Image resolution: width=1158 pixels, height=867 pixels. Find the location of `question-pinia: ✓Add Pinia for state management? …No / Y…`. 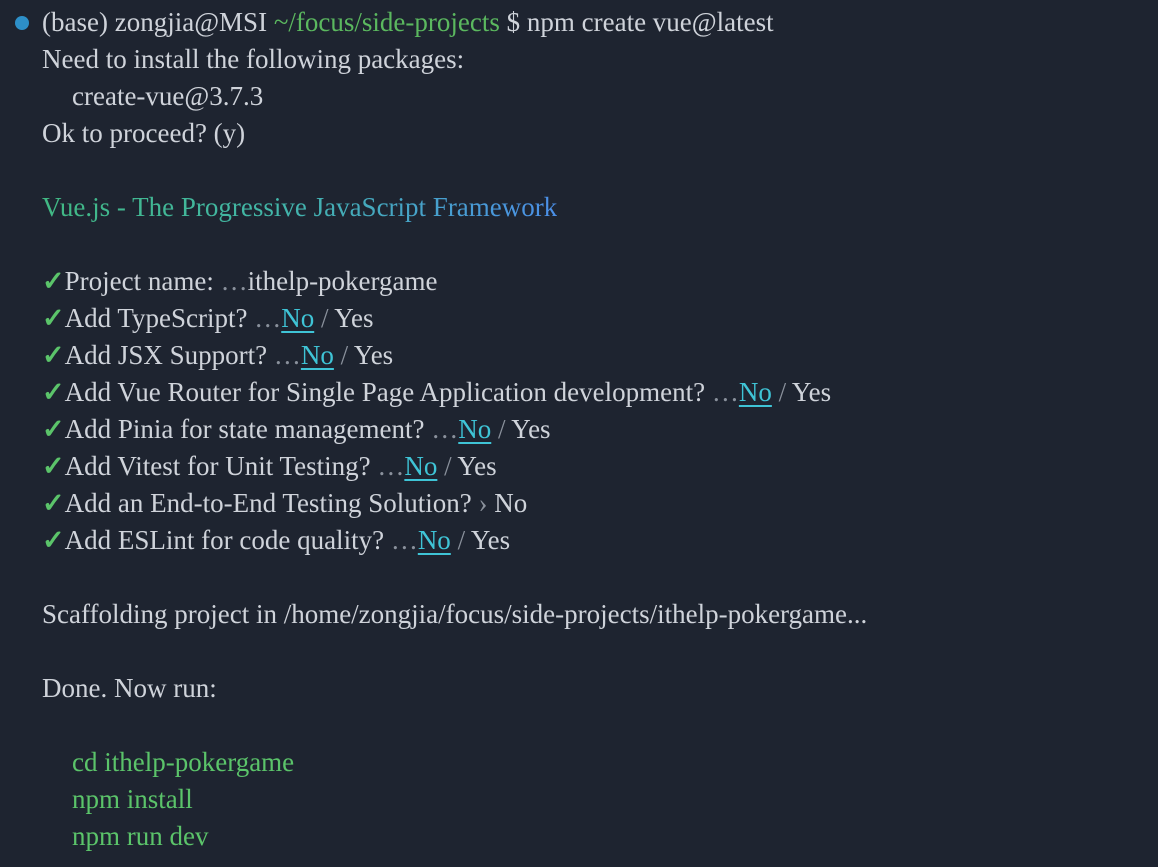

question-pinia: ✓Add Pinia for state management? …No / Y… is located at coordinates (600, 429).